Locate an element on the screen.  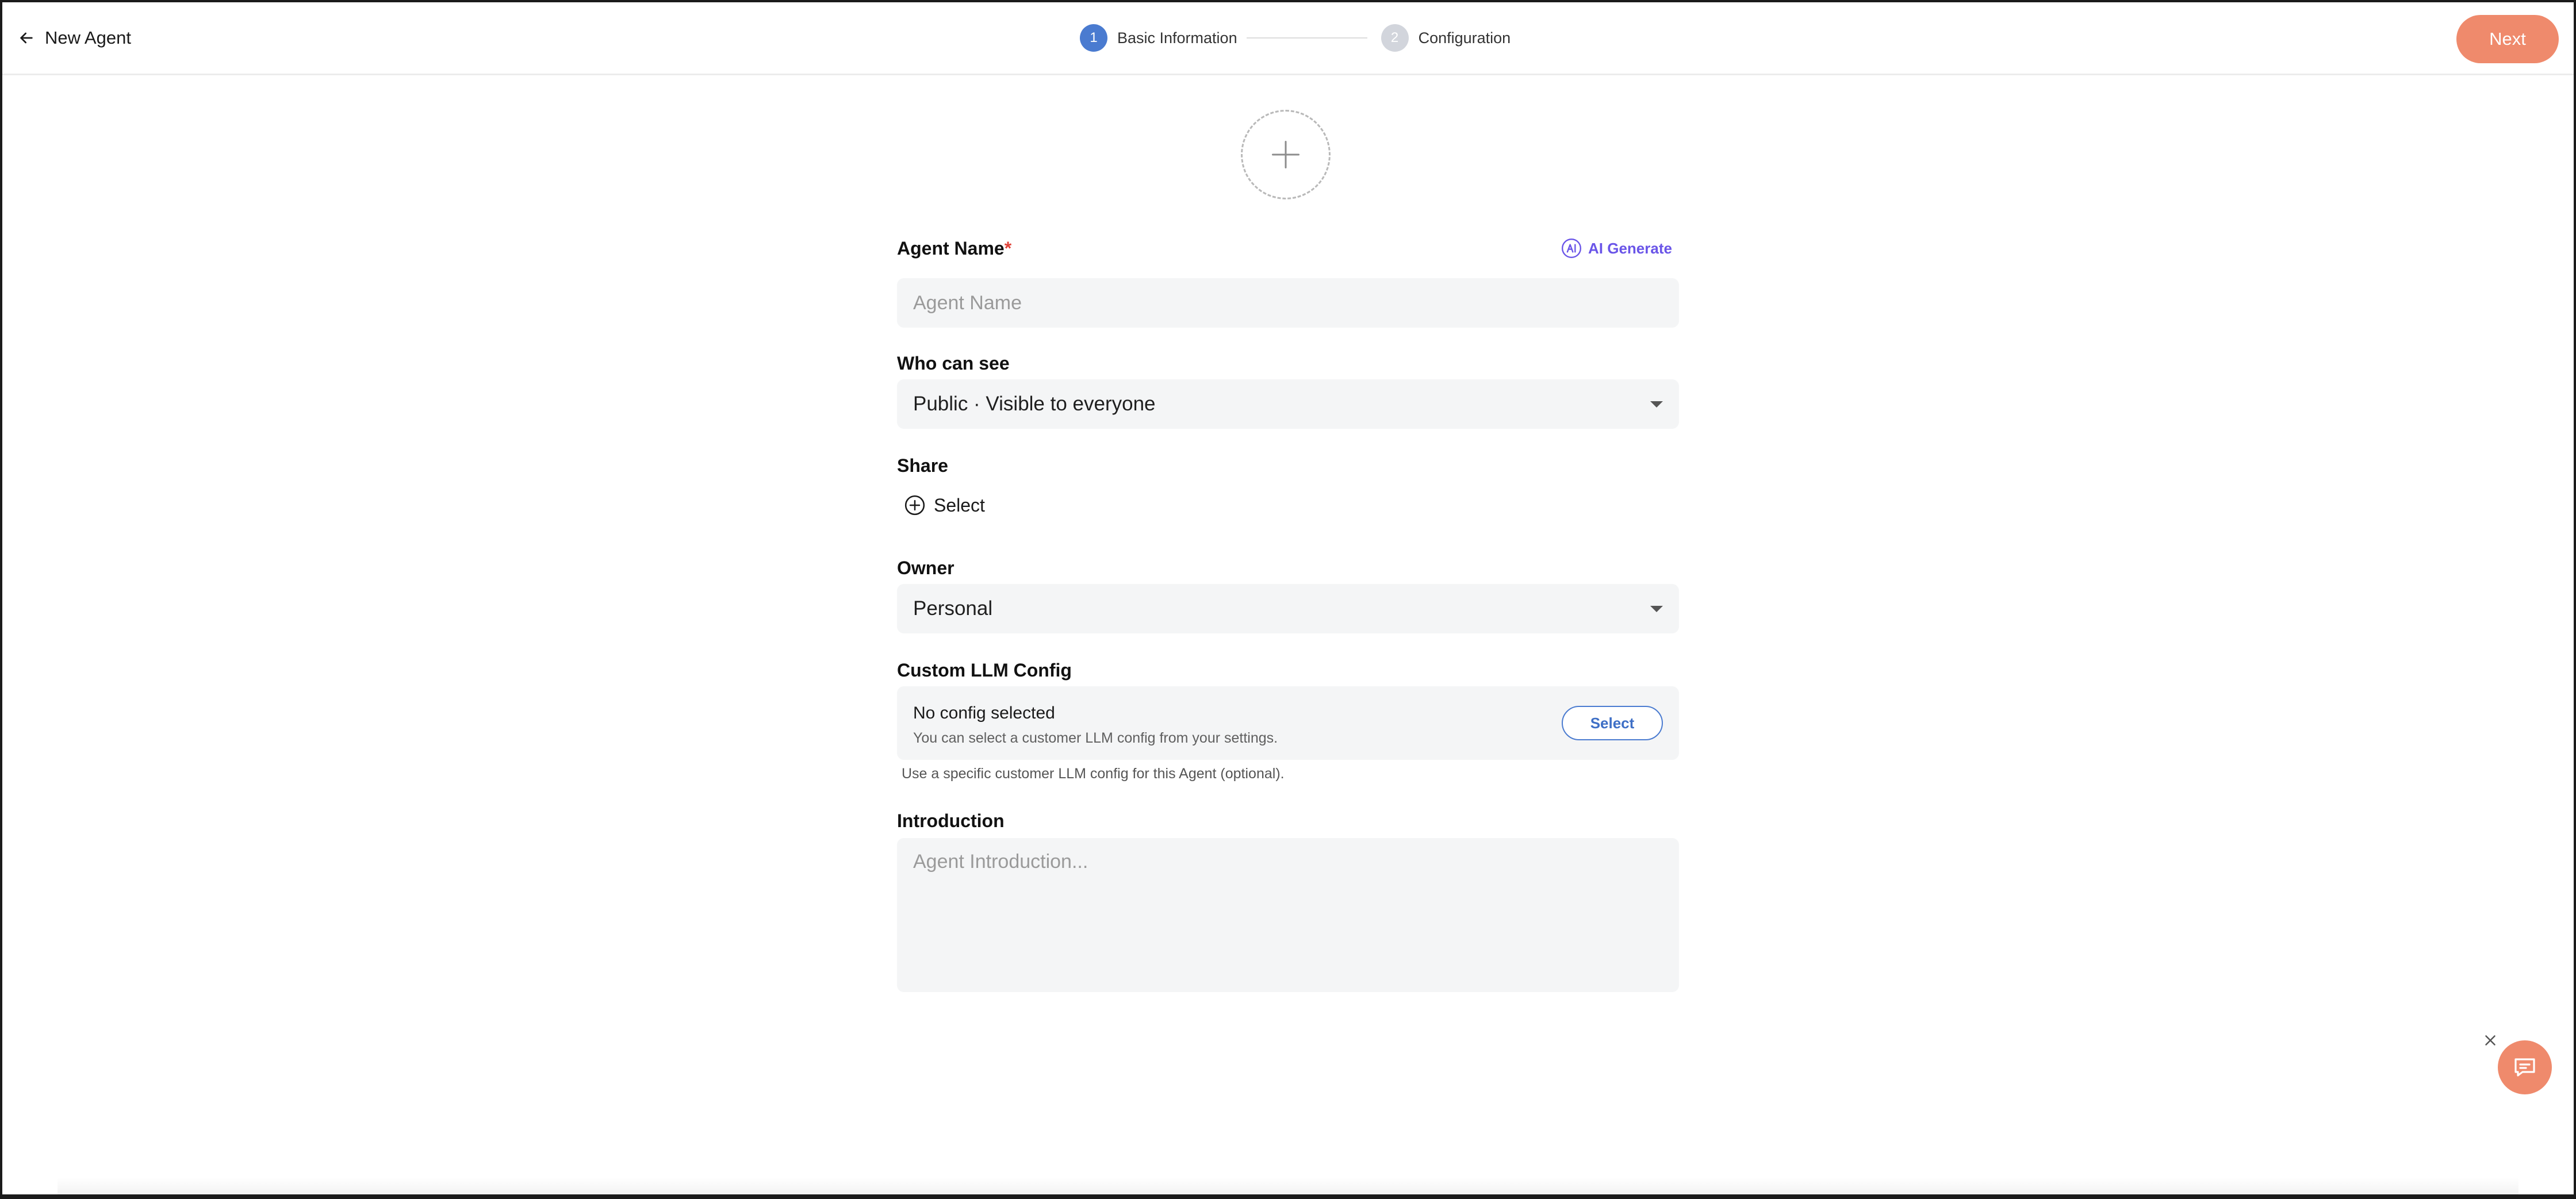
visibility-selected-value: Public · Visible to everyone is located at coordinates (1034, 404).